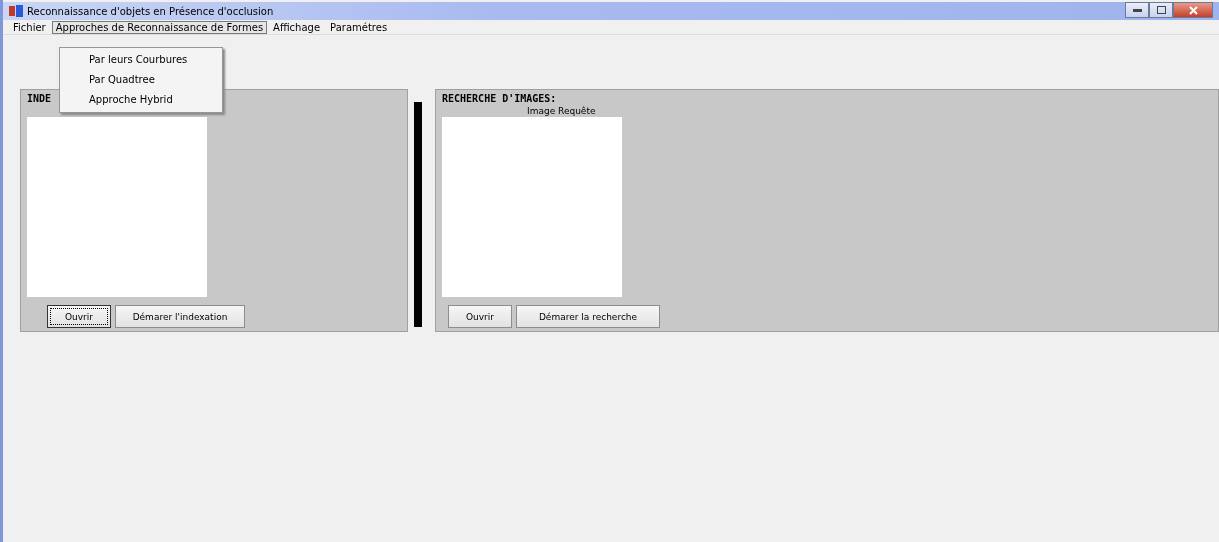 This screenshot has height=542, width=1219. I want to click on close-icon, so click(1193, 10).